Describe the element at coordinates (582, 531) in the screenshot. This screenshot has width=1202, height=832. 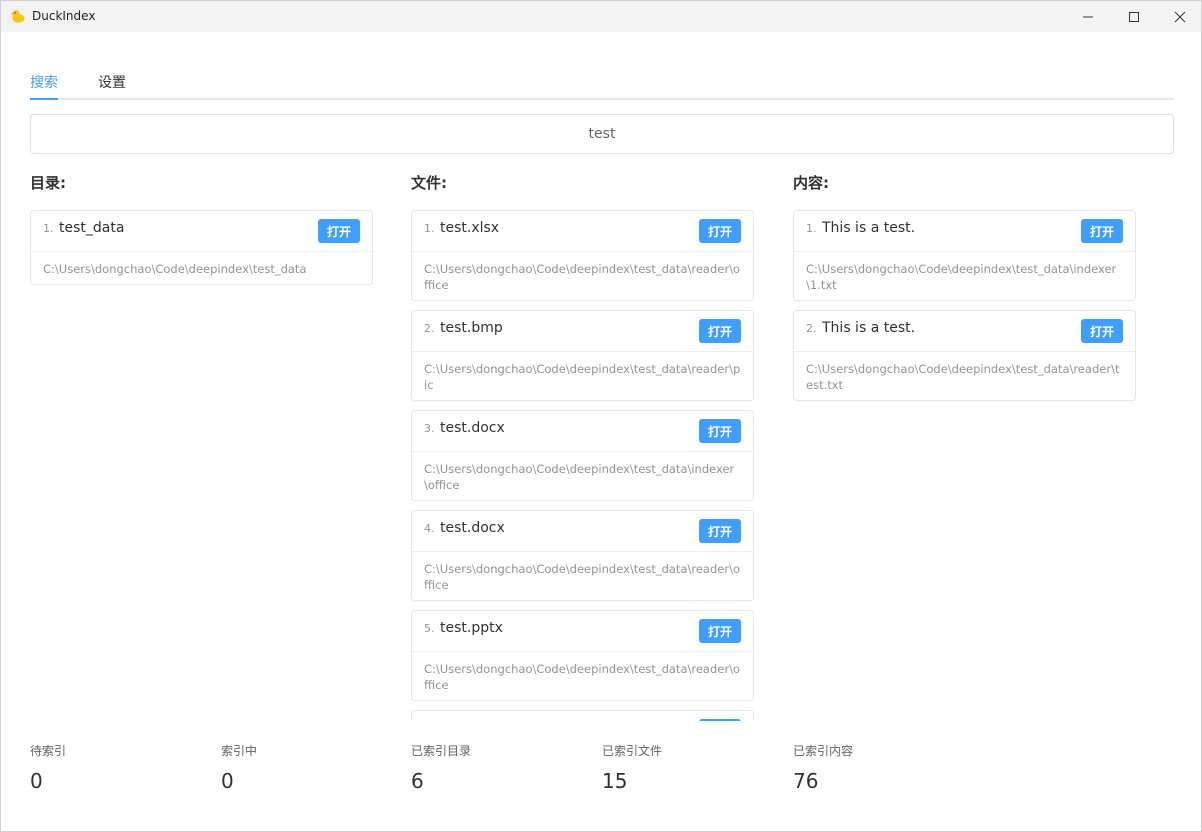
I see `result-card-header: 4. test.docx 打开` at that location.